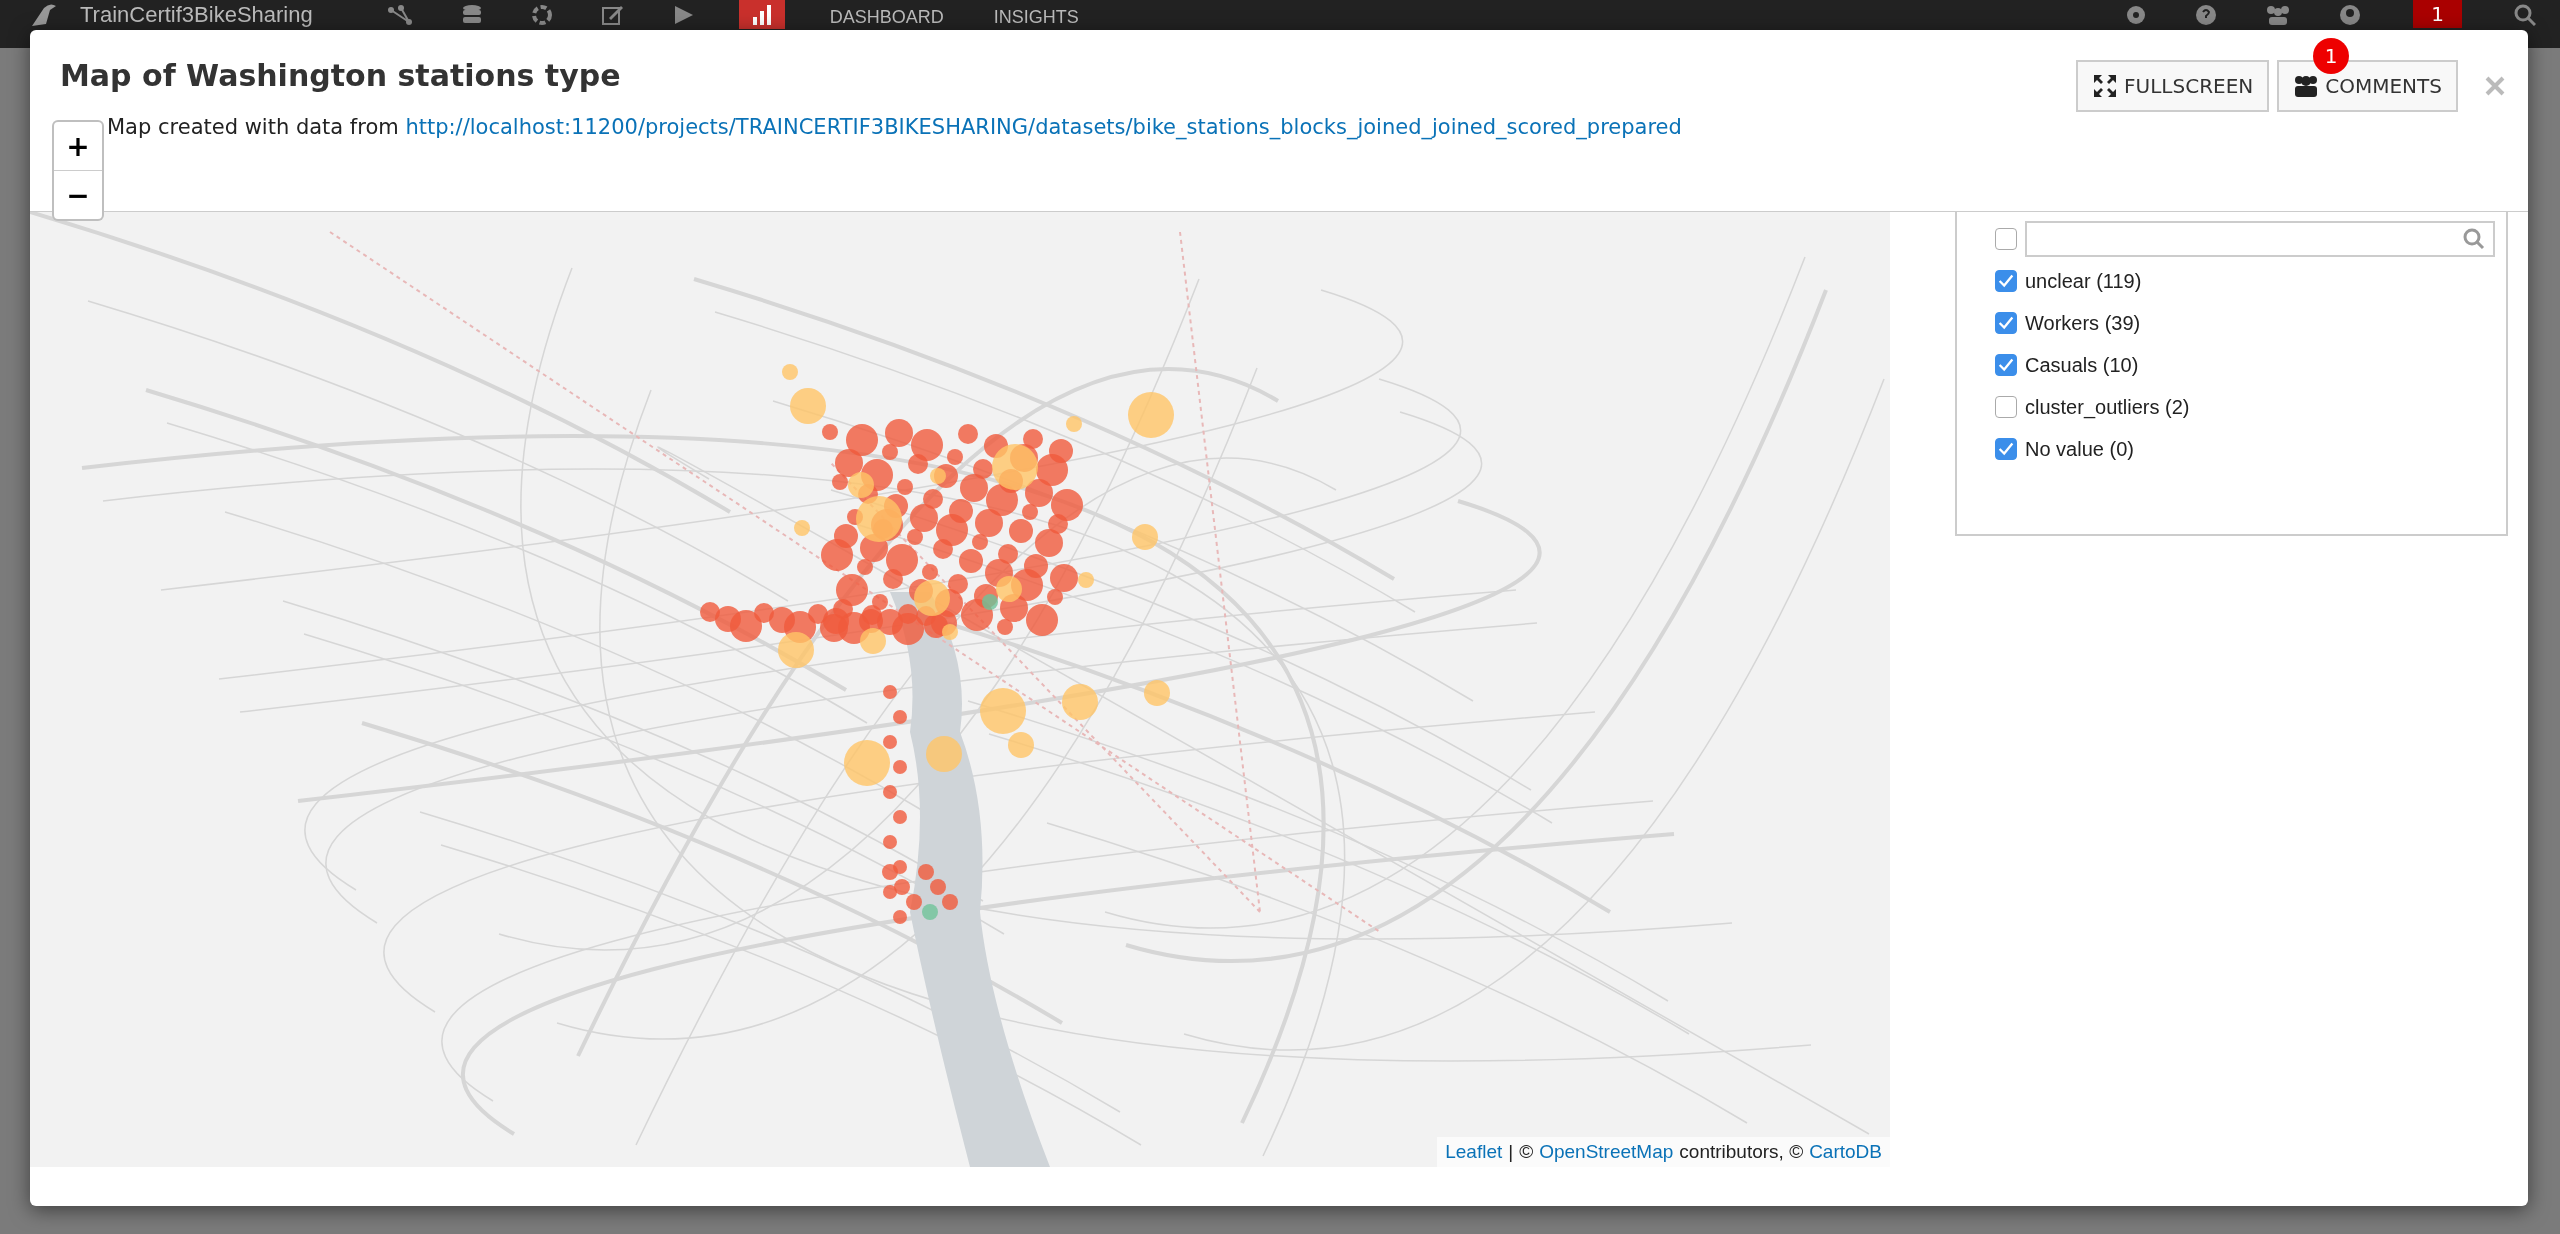 This screenshot has width=2560, height=1234. Describe the element at coordinates (2173, 86) in the screenshot. I see `fullscreen-button: FULLSCREEN` at that location.